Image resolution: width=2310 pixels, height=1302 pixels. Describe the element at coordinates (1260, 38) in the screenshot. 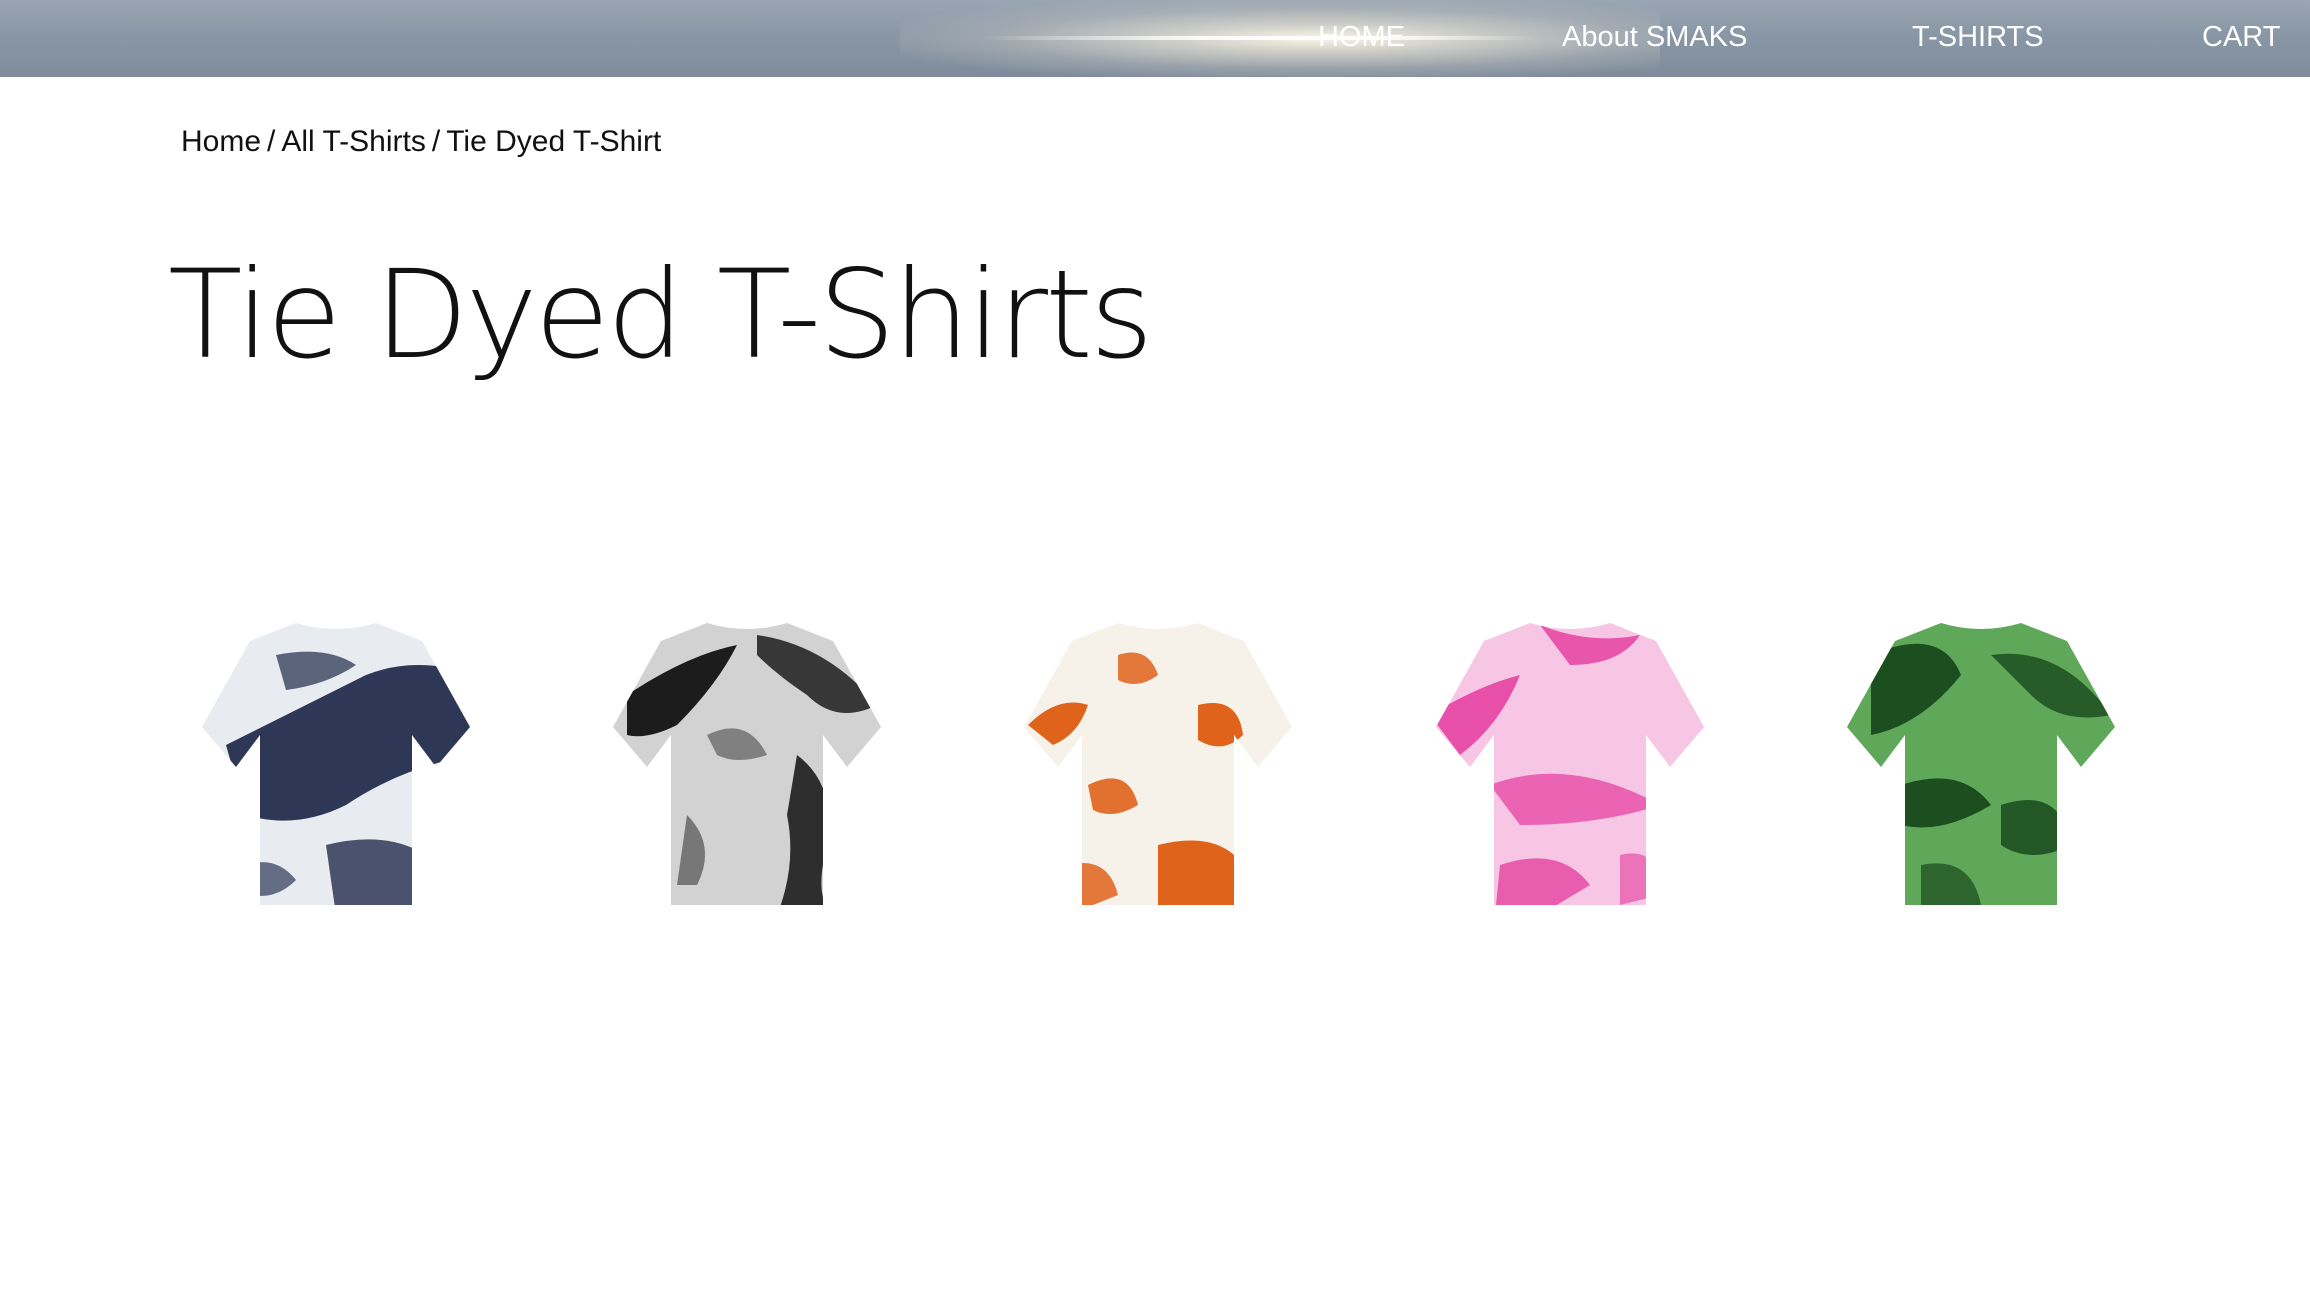

I see `header-light-streak` at that location.